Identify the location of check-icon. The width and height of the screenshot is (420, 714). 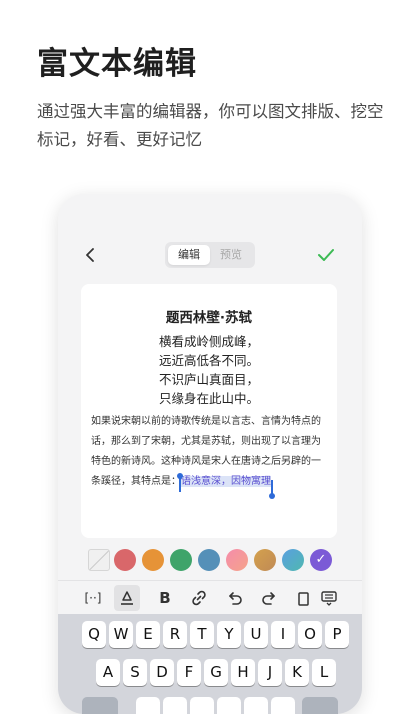
(326, 255).